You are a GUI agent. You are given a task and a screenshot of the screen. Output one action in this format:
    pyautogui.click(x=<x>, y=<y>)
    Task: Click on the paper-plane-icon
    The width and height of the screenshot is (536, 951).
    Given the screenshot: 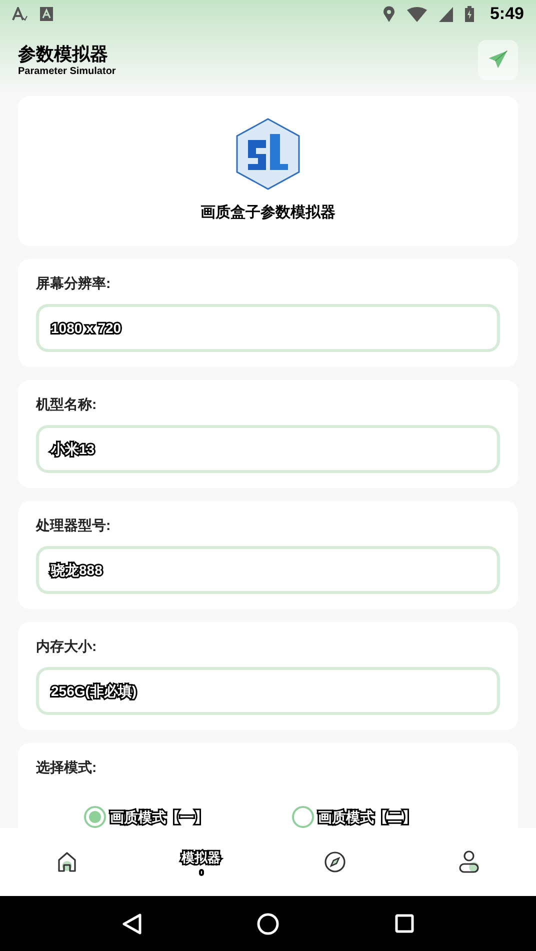 What is the action you would take?
    pyautogui.click(x=498, y=60)
    